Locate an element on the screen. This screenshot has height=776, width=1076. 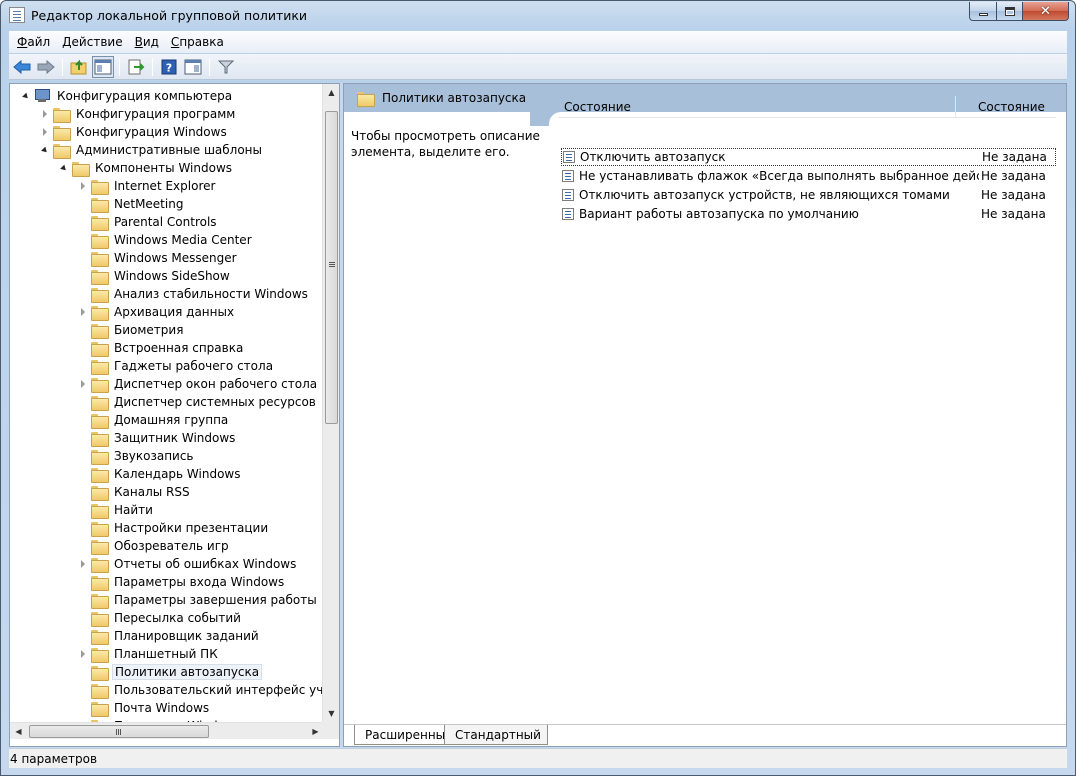
tree-item: Конфигурация компьютера is located at coordinates (127, 96).